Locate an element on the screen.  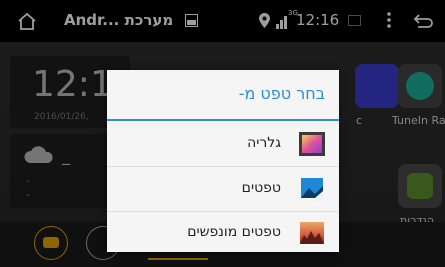
option-live-wallpapers: טפטים מונפשים is located at coordinates (223, 233).